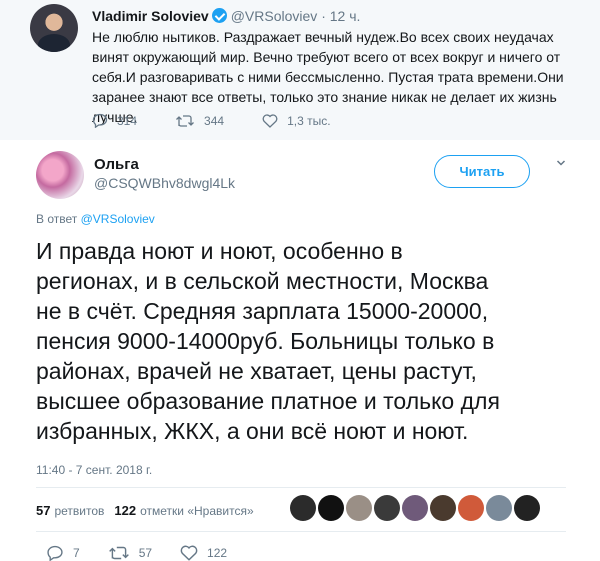  Describe the element at coordinates (130, 553) in the screenshot. I see `retweet-button: 57` at that location.